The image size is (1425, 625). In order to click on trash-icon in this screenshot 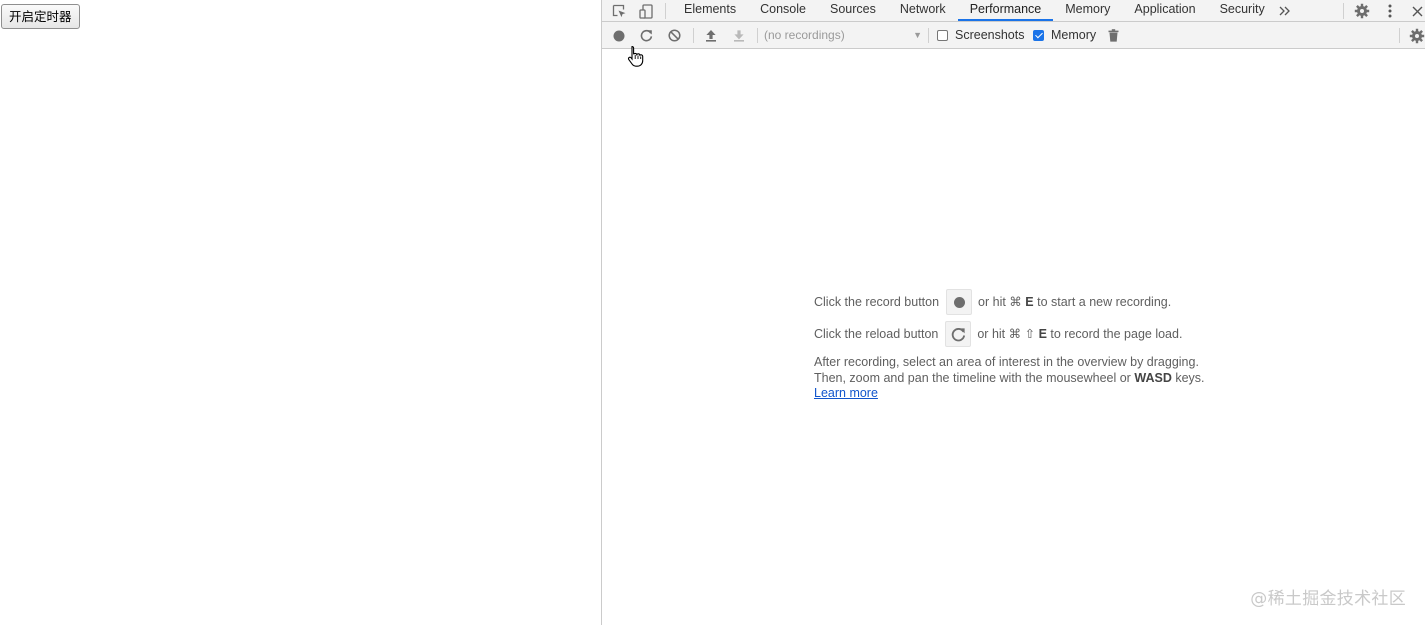, I will do `click(1113, 35)`.